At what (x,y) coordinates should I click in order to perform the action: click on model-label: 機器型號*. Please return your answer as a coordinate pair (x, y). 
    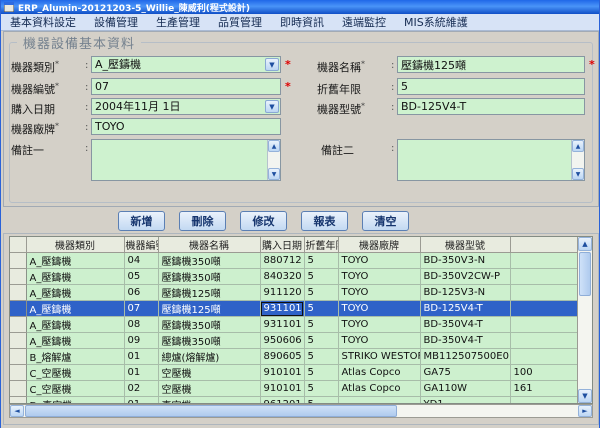
    Looking at the image, I should click on (341, 108).